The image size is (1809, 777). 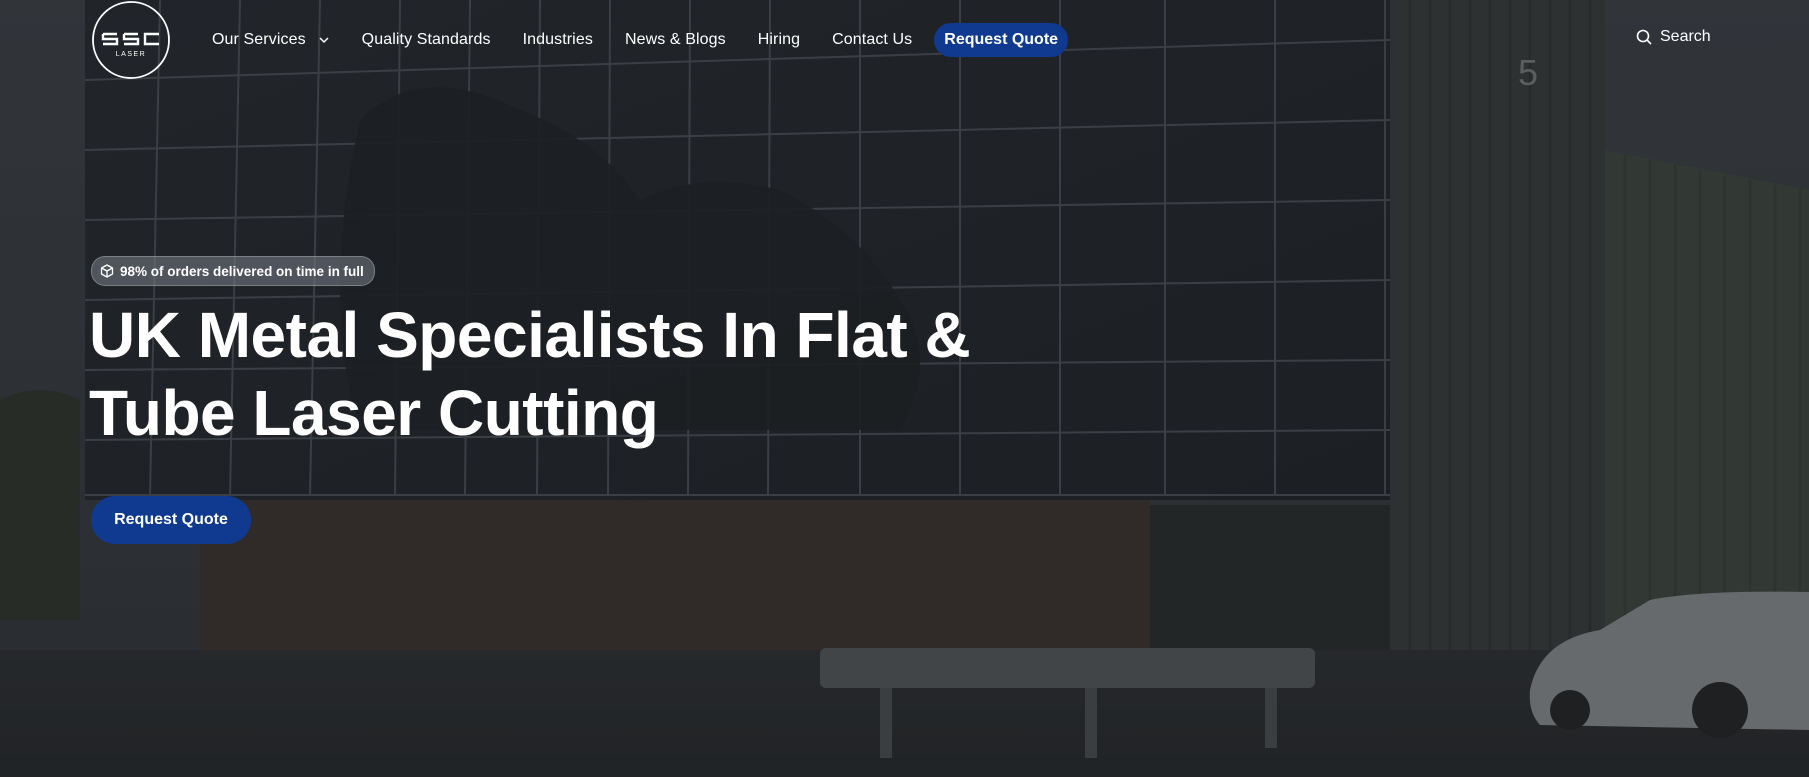 What do you see at coordinates (779, 40) in the screenshot?
I see `nav-item-hiring: Hiring` at bounding box center [779, 40].